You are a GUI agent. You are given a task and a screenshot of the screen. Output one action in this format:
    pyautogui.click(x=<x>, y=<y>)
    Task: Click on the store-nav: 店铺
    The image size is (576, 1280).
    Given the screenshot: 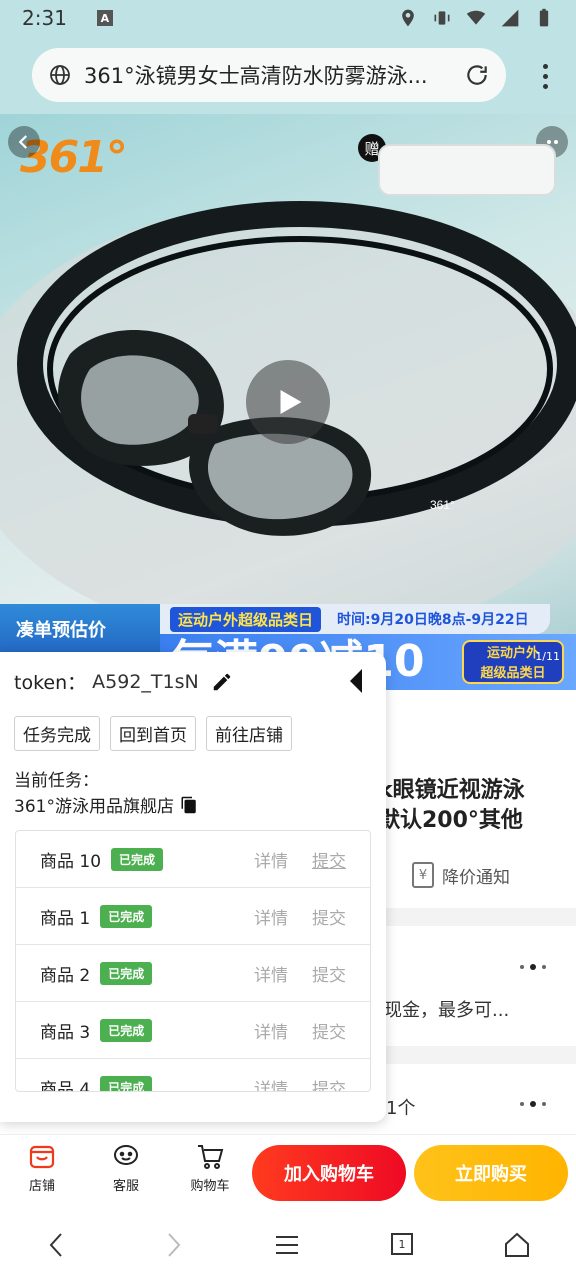 What is the action you would take?
    pyautogui.click(x=42, y=1167)
    